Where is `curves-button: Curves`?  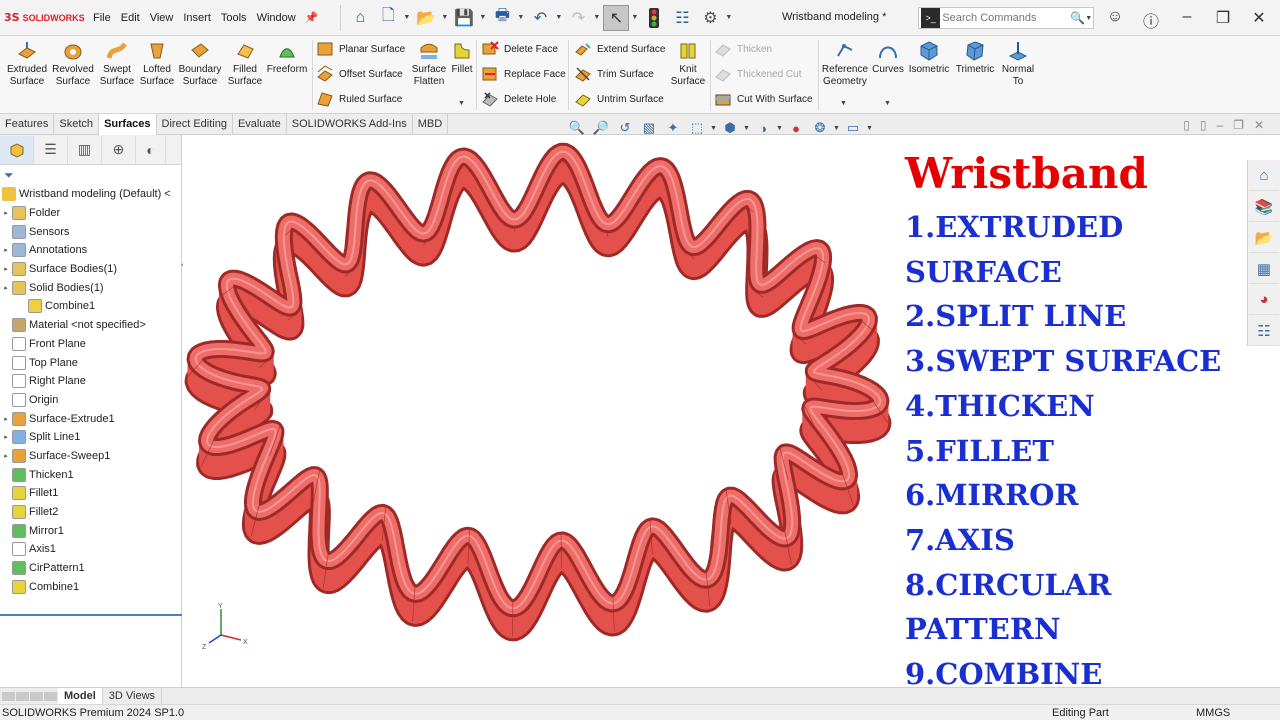
curves-button: Curves is located at coordinates (888, 57).